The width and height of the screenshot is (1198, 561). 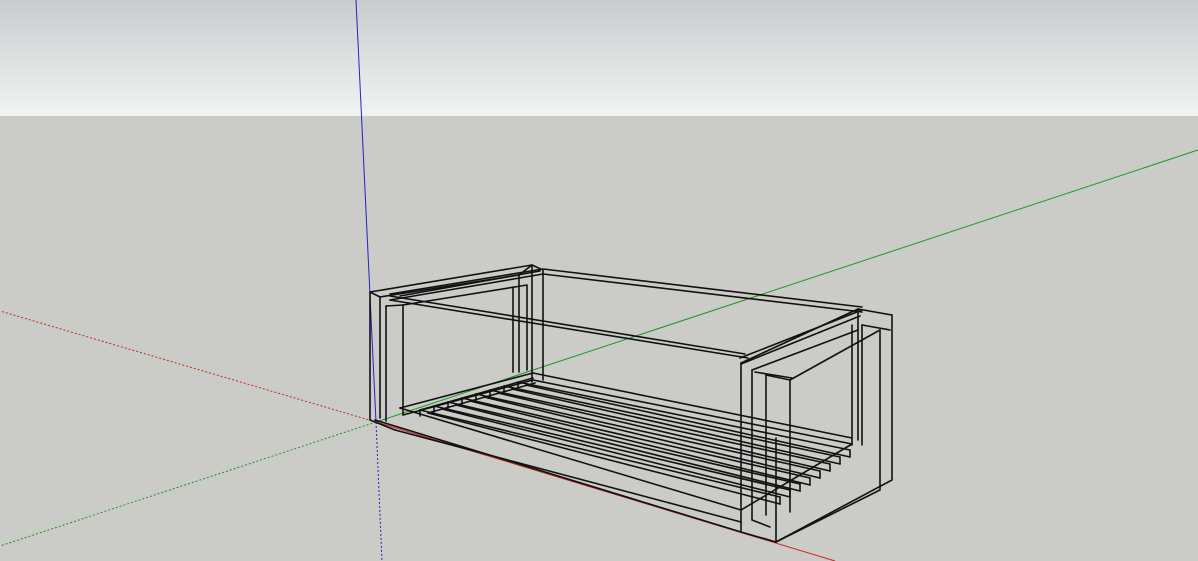 I want to click on red-axis-negative, so click(x=188, y=366).